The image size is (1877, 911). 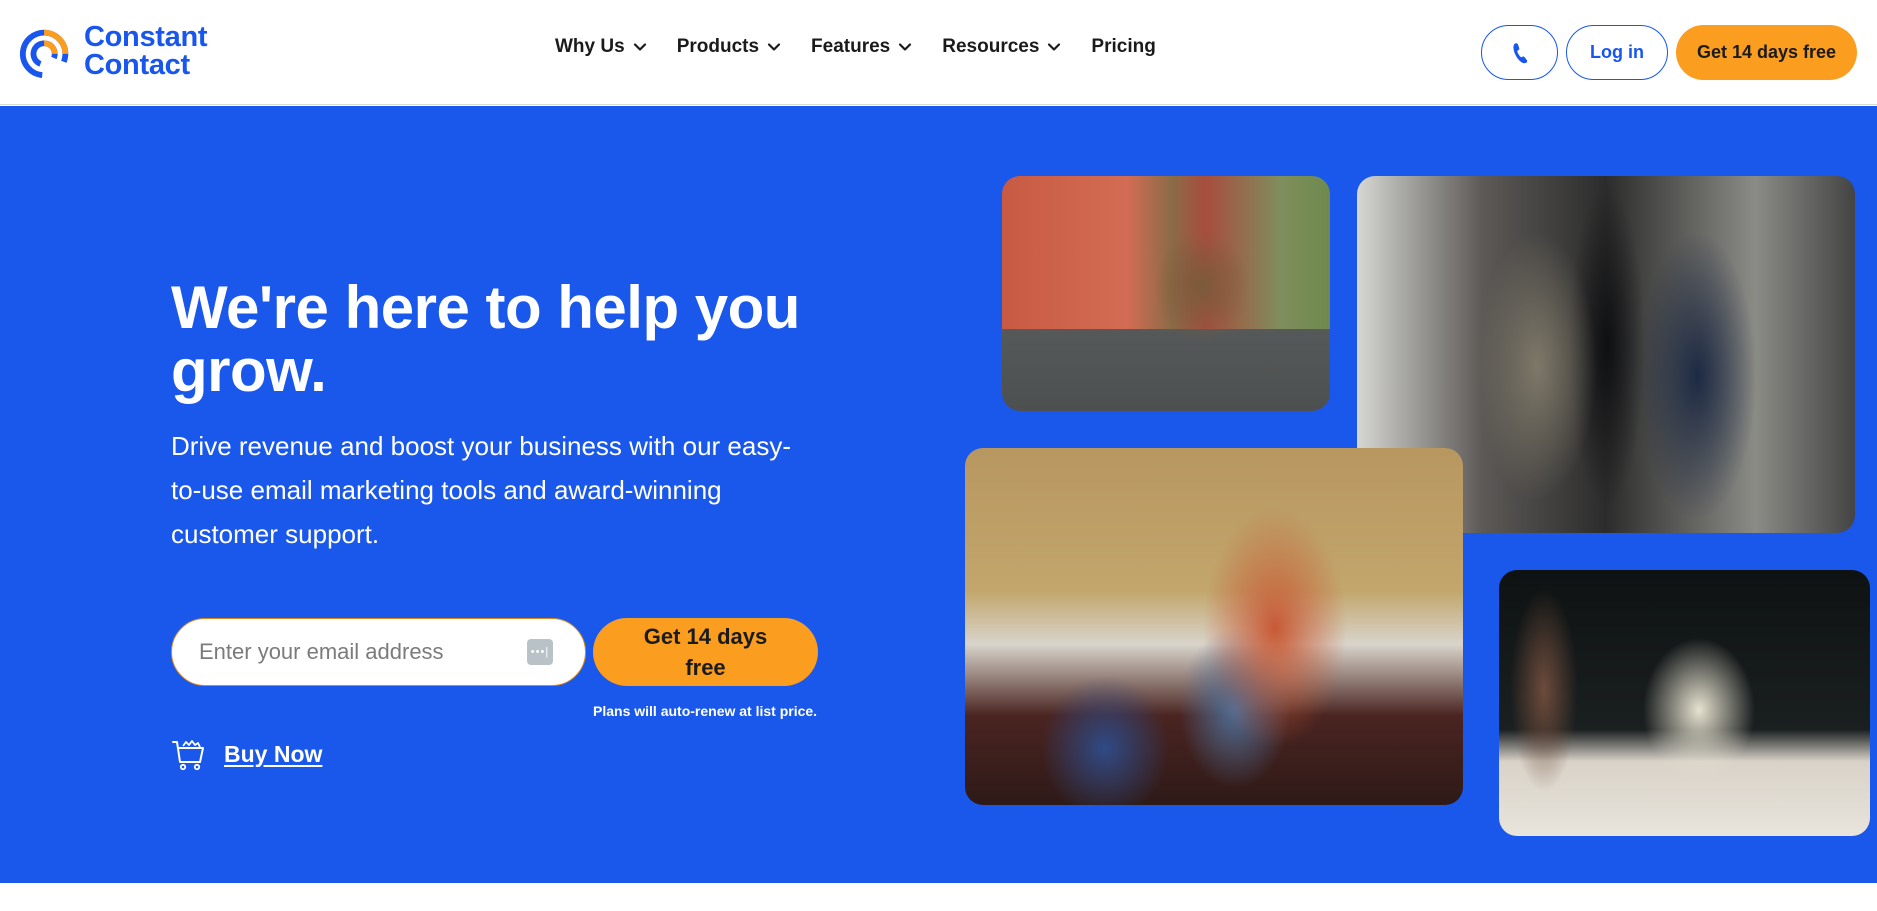 What do you see at coordinates (485, 339) in the screenshot?
I see `hero-title: We're here to help you grow.` at bounding box center [485, 339].